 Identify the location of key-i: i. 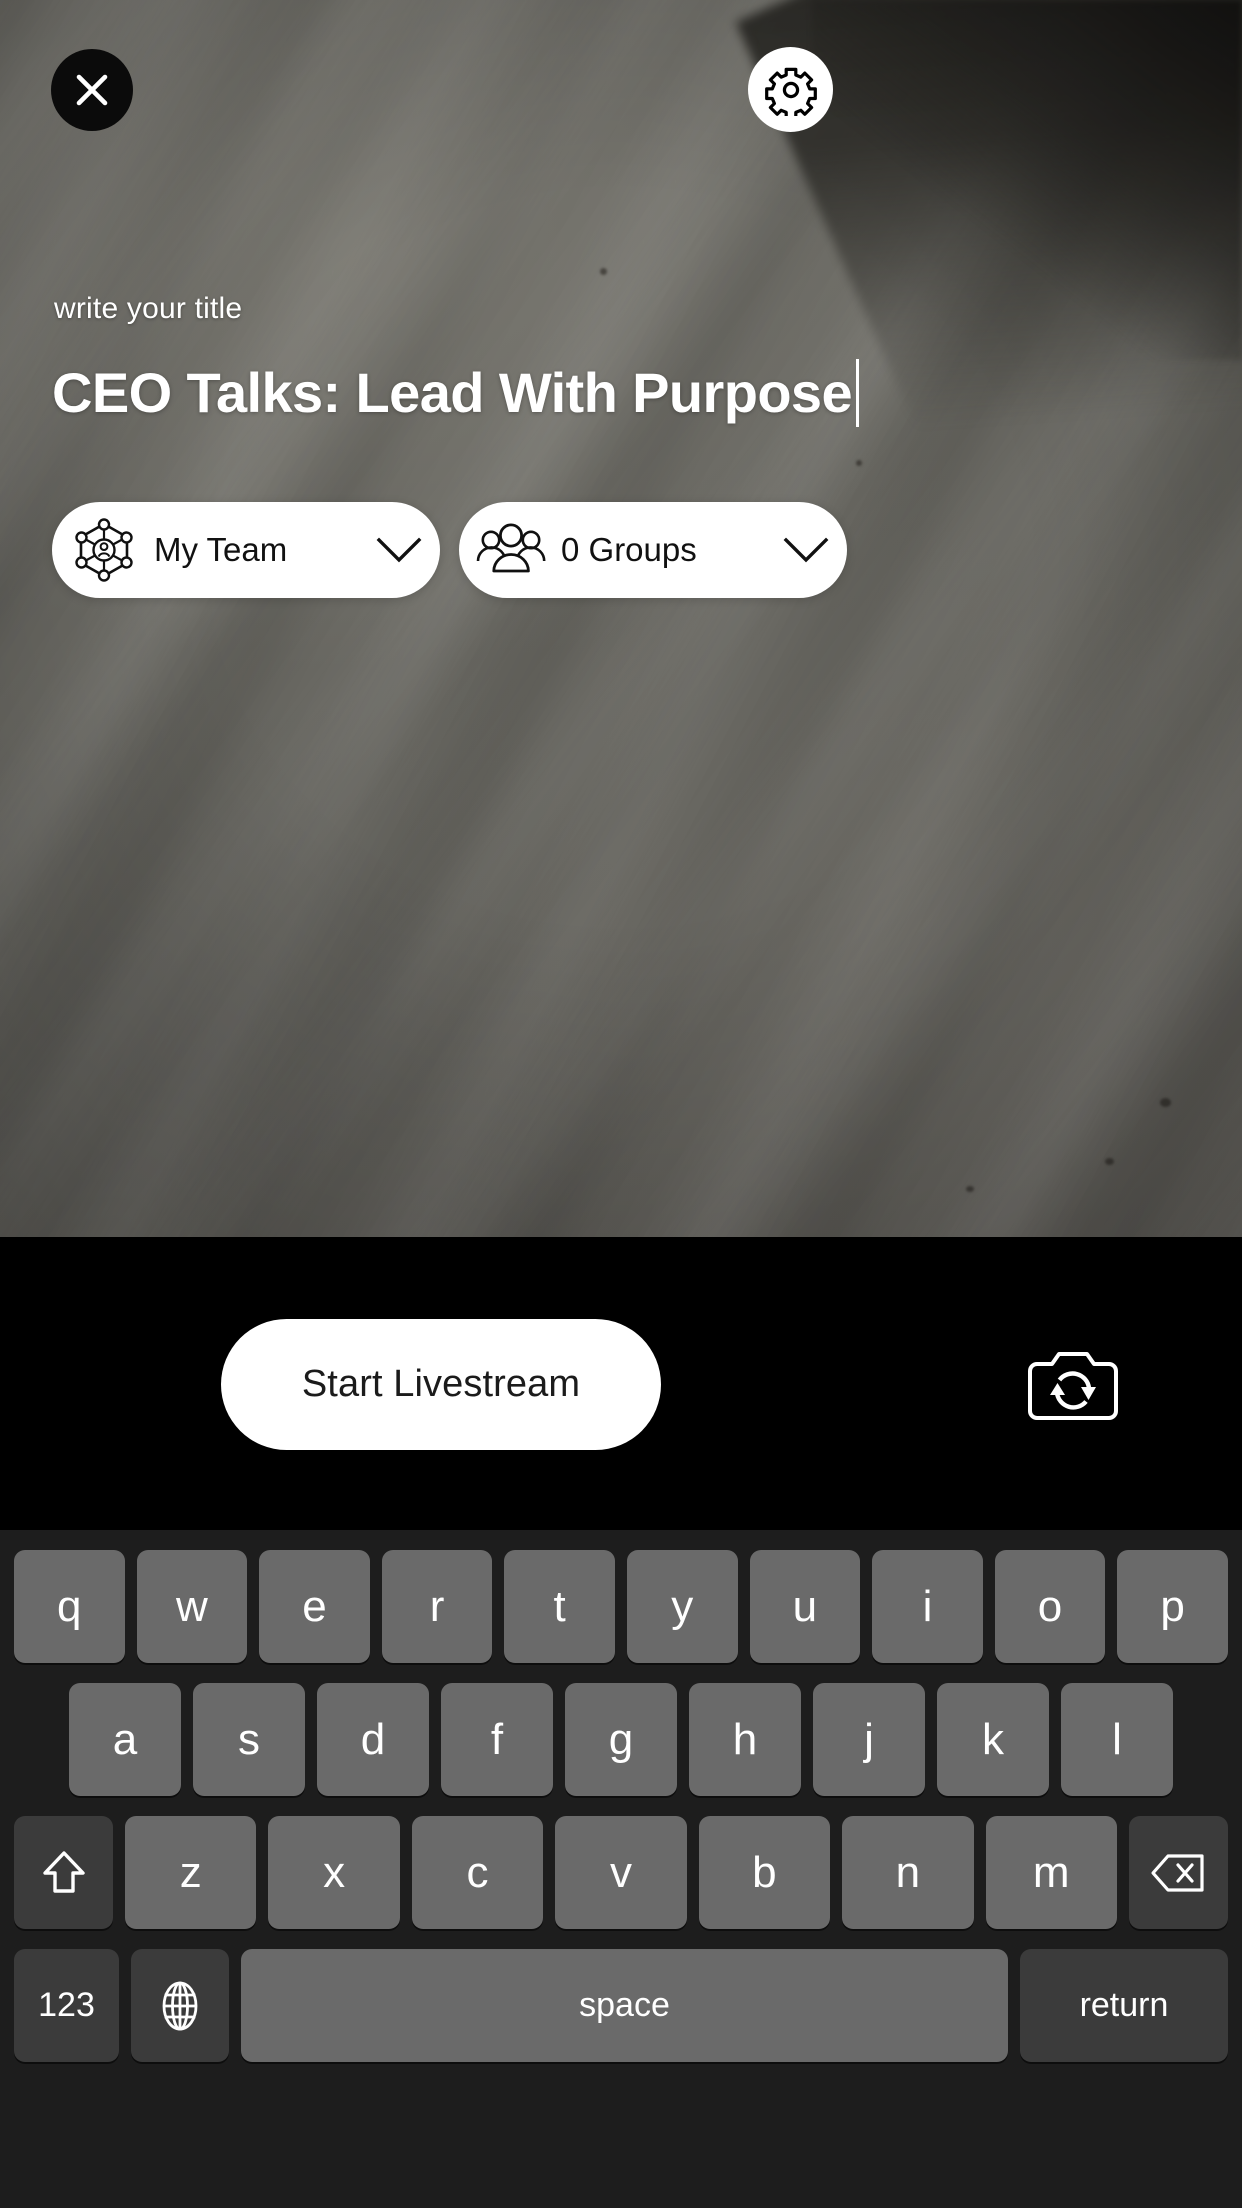
(927, 1606).